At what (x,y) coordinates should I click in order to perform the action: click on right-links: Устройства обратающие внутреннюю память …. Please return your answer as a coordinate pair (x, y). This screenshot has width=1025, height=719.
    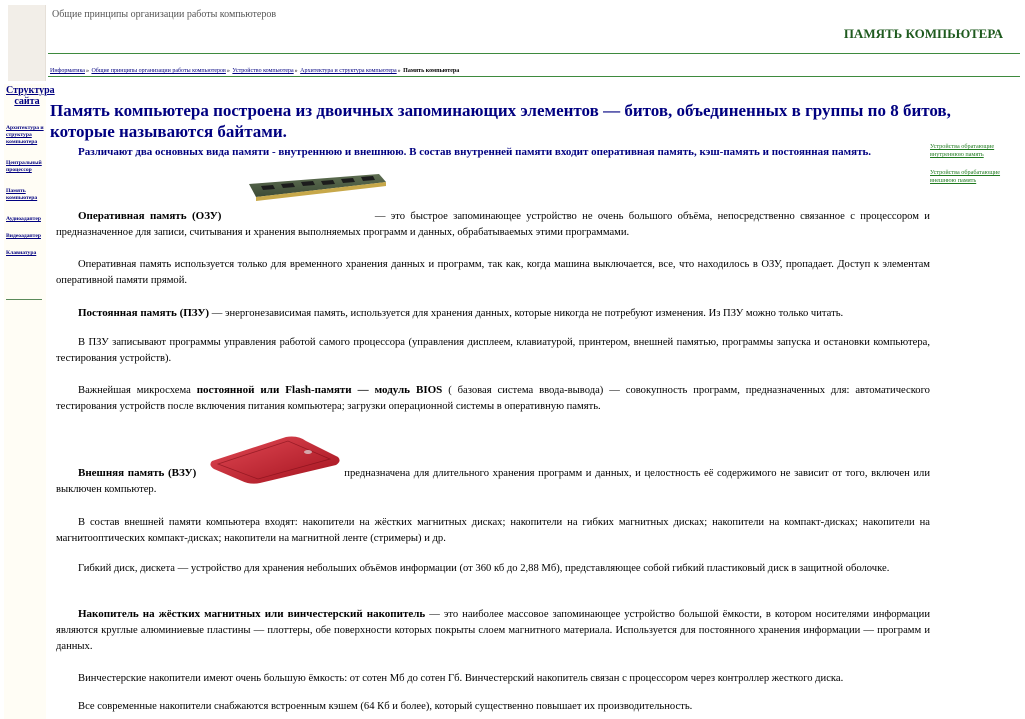
    Looking at the image, I should click on (971, 169).